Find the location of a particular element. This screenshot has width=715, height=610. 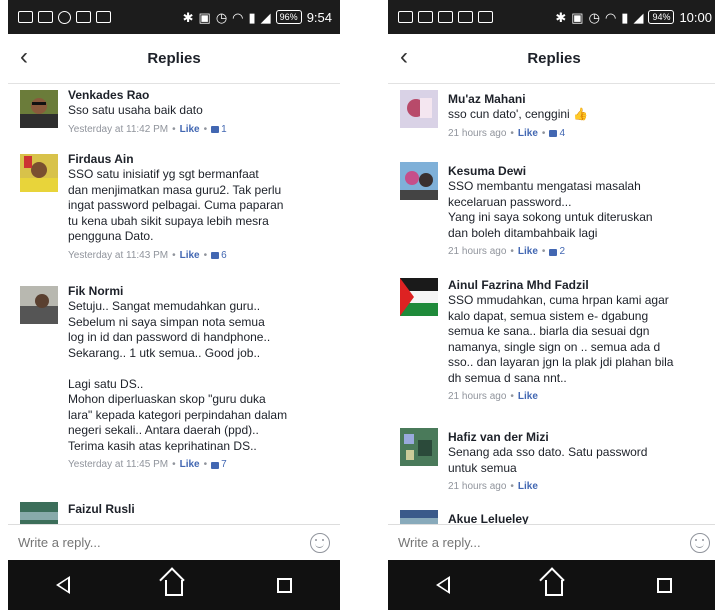

gallery-icon is located at coordinates (45, 17).